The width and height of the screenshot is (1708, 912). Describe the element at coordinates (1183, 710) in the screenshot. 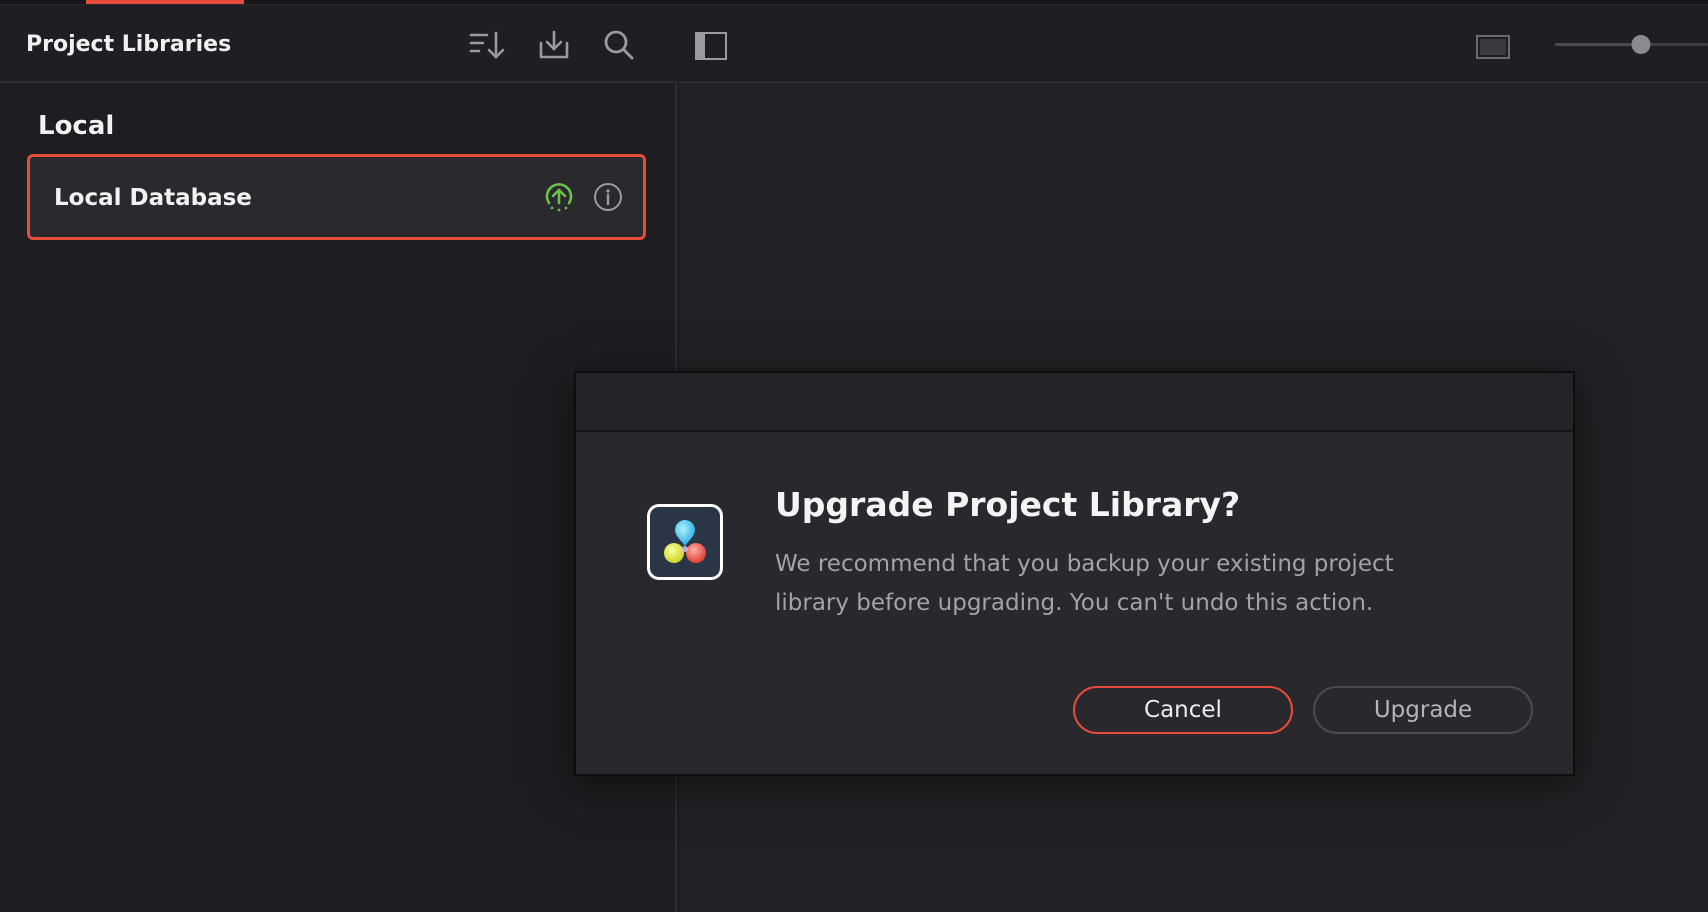

I see `cancel-button: Cancel` at that location.